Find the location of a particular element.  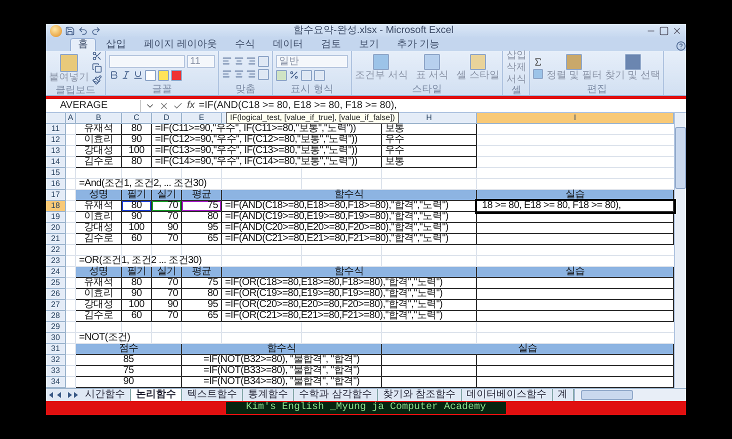

column-header: E is located at coordinates (202, 118).